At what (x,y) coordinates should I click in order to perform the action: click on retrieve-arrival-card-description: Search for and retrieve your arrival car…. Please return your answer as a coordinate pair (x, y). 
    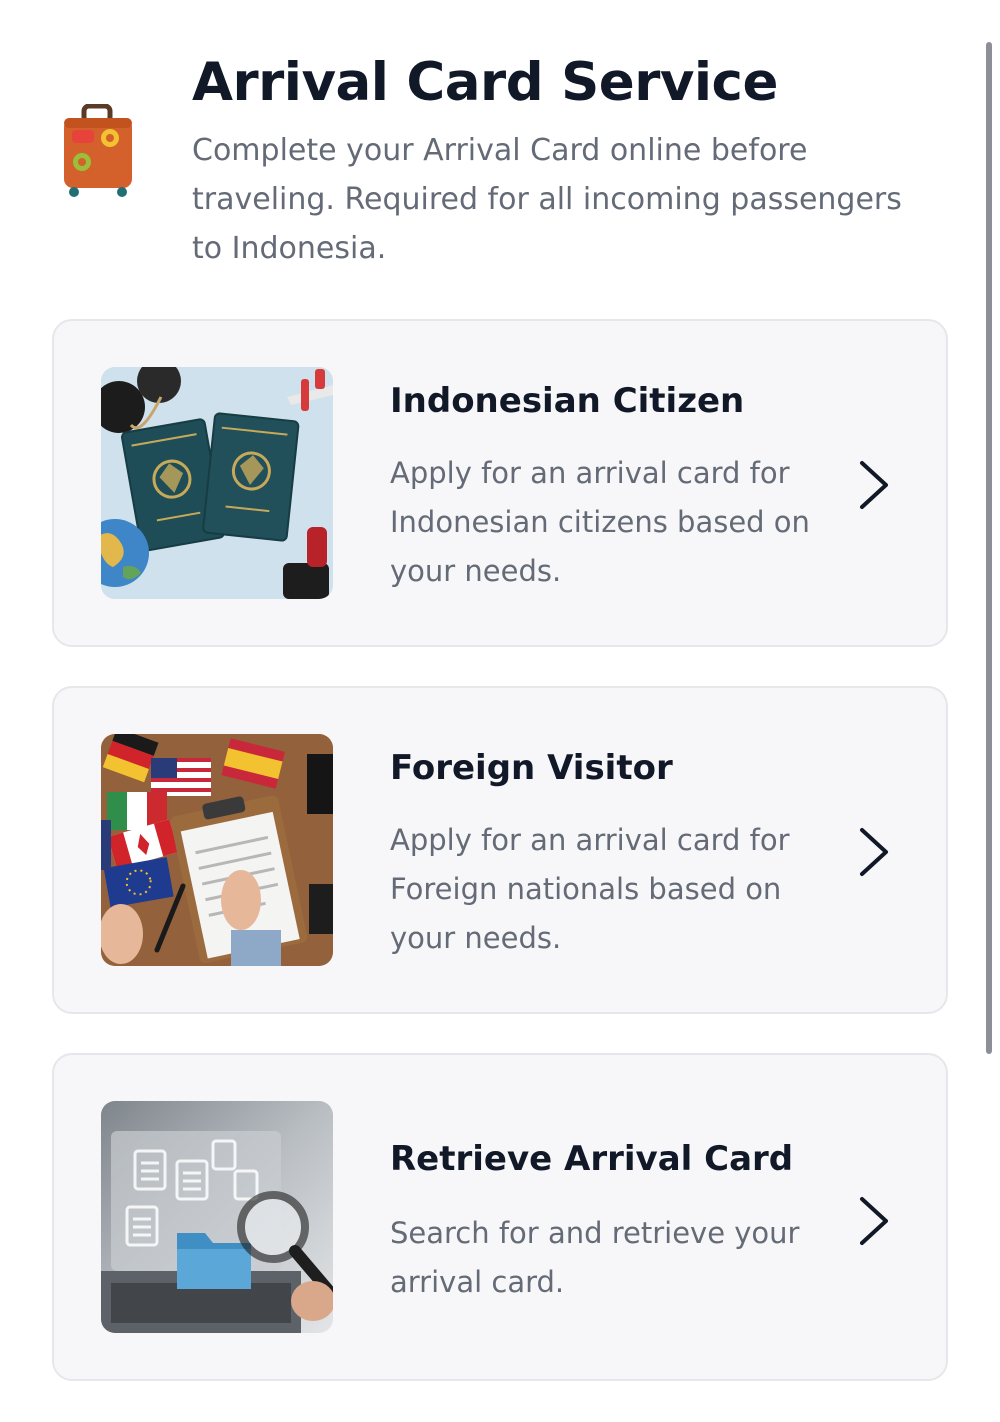
    Looking at the image, I should click on (595, 1257).